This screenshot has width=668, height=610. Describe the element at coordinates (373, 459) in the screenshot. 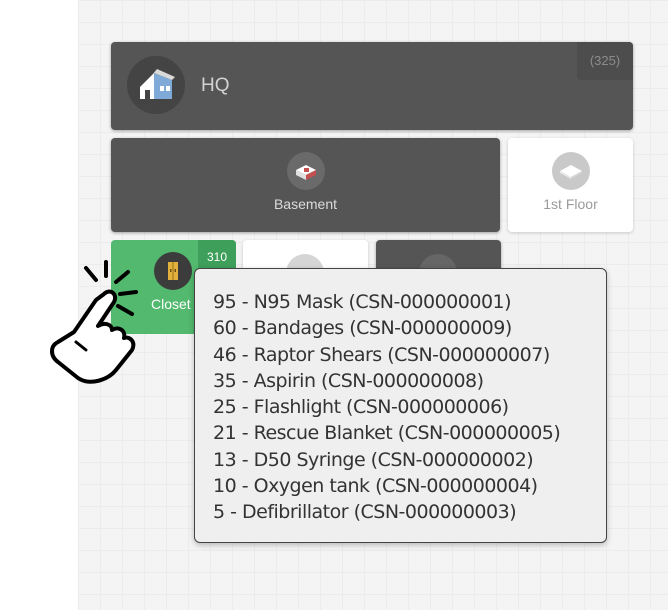

I see `tooltip-item: 13 - D50 Syringe (CSN-000000002)` at that location.